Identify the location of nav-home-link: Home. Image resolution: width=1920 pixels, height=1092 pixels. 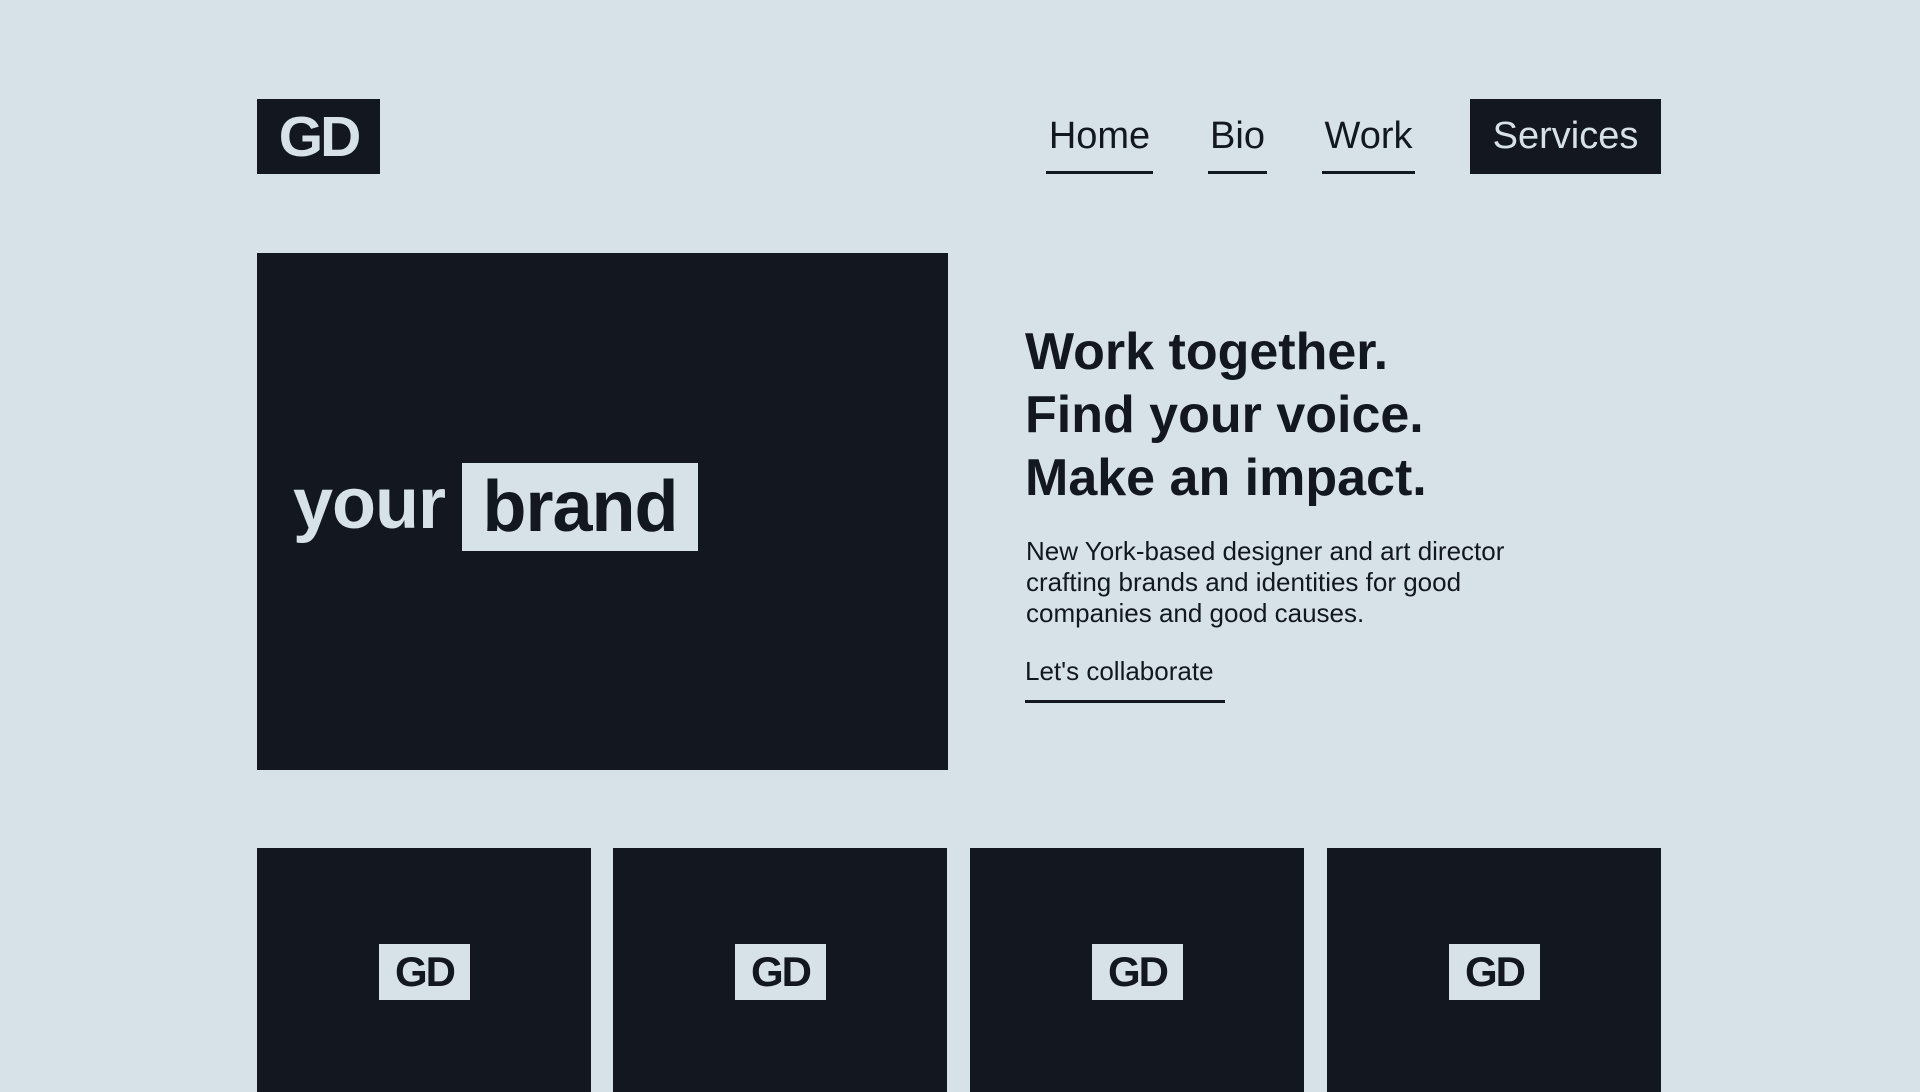
(1099, 136).